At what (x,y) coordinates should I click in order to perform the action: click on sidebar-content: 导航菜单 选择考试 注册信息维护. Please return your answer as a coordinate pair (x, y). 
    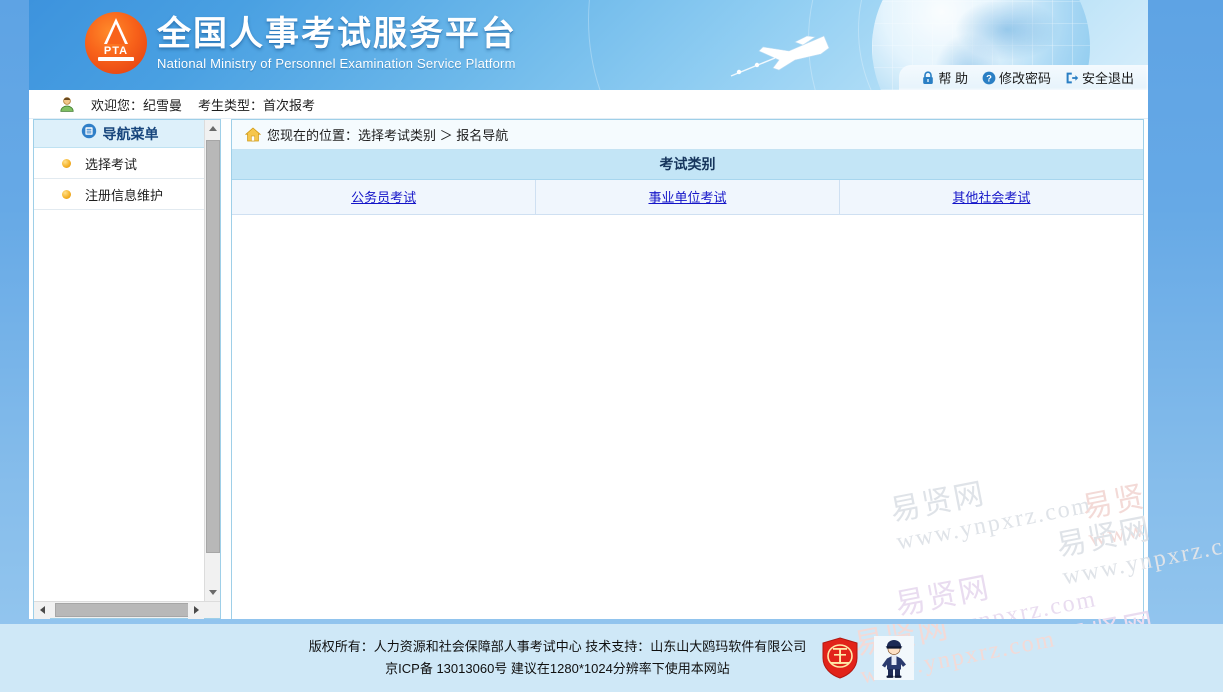
    Looking at the image, I should click on (119, 165).